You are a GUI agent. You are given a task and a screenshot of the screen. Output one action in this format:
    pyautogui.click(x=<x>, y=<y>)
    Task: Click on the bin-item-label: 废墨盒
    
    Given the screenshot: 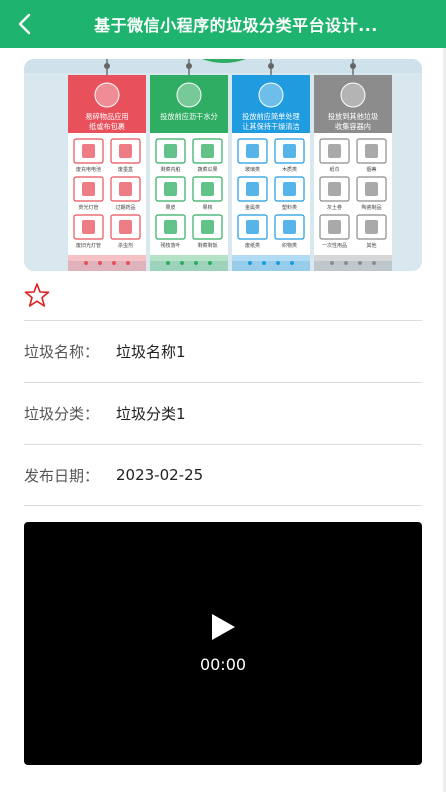 What is the action you would take?
    pyautogui.click(x=125, y=169)
    